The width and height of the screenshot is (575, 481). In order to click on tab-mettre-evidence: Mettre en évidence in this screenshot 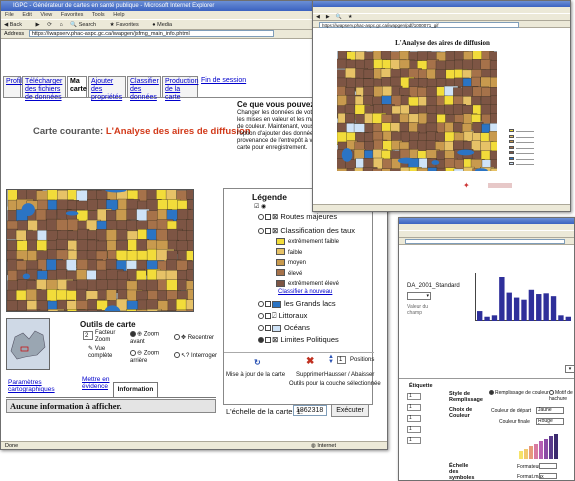, I will do `click(96, 383)`.